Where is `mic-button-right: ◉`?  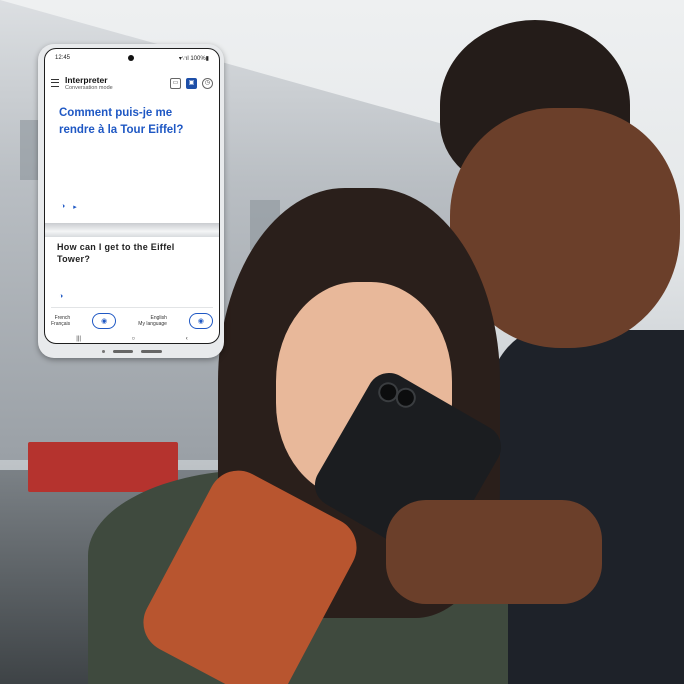 mic-button-right: ◉ is located at coordinates (200, 321).